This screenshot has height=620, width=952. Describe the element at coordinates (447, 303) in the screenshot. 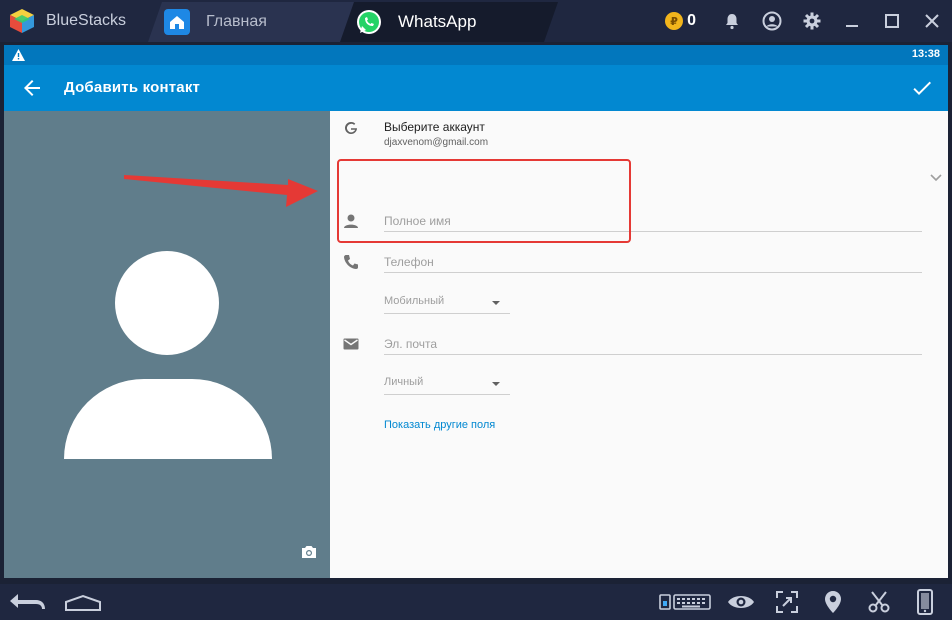

I see `phone-type-select: Мобильный` at that location.